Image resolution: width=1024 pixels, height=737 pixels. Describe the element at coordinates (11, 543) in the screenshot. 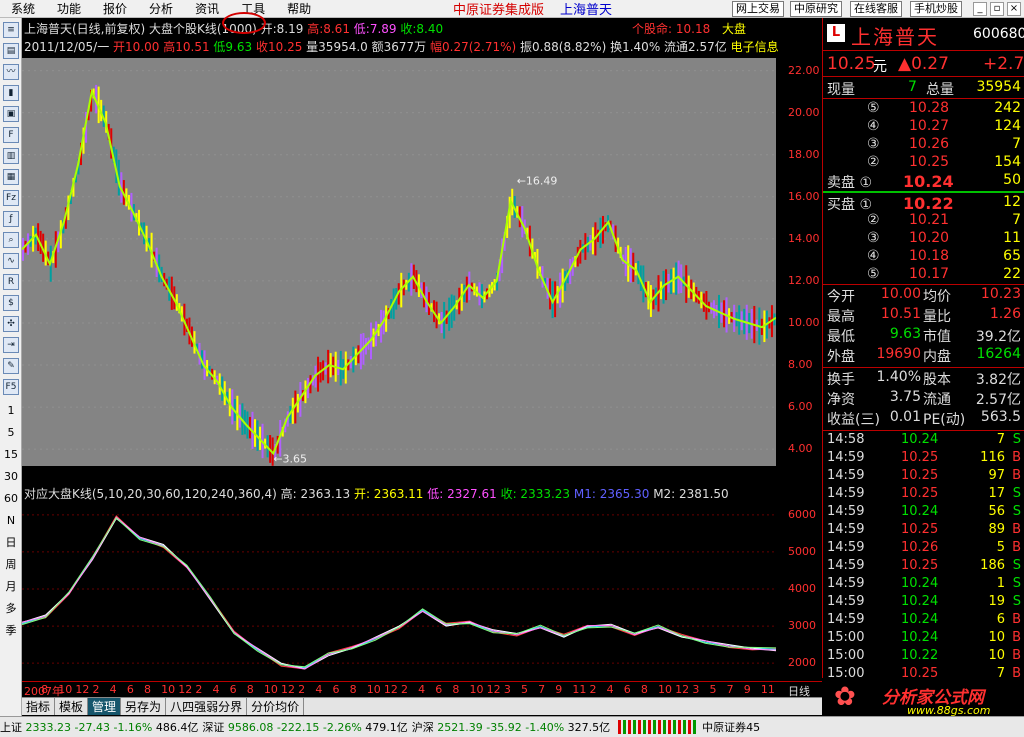

I see `period-day: 日` at that location.